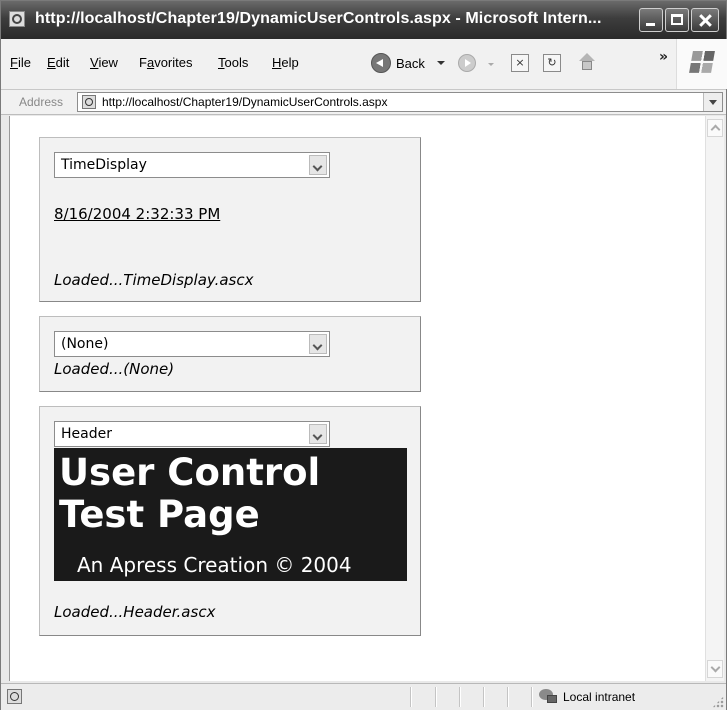  Describe the element at coordinates (440, 63) in the screenshot. I see `back-dropdown-icon` at that location.